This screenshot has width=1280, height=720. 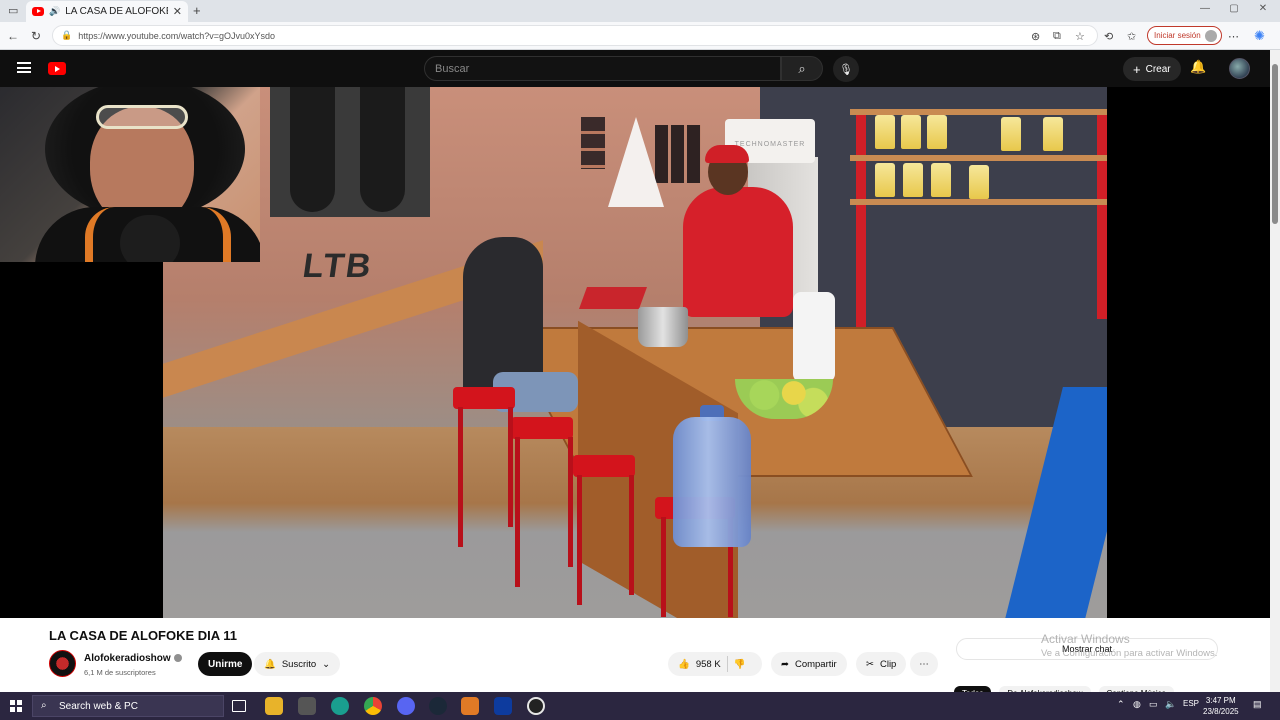 What do you see at coordinates (809, 664) in the screenshot?
I see `share-button: ➦ Compartir` at bounding box center [809, 664].